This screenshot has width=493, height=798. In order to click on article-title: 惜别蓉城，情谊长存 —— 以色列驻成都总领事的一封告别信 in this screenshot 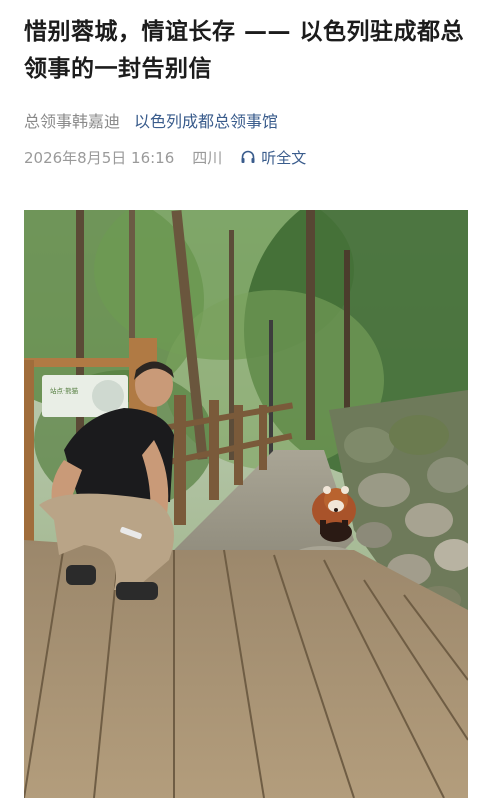, I will do `click(244, 50)`.